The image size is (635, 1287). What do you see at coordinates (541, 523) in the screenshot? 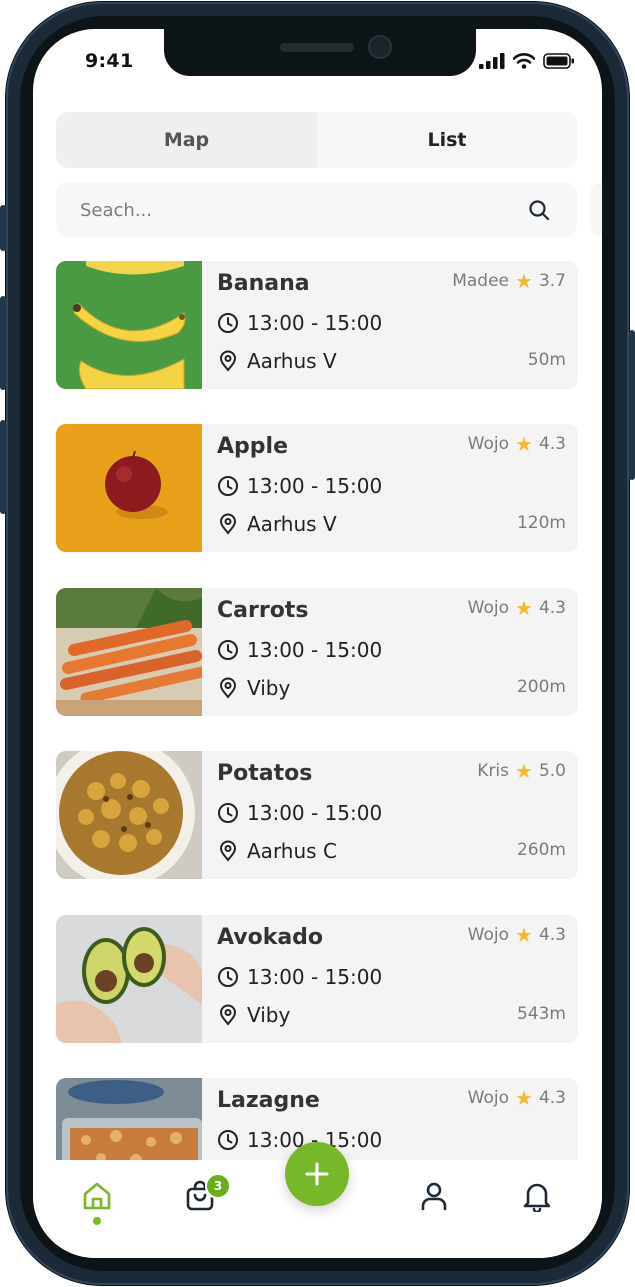
I see `distance: 120m` at bounding box center [541, 523].